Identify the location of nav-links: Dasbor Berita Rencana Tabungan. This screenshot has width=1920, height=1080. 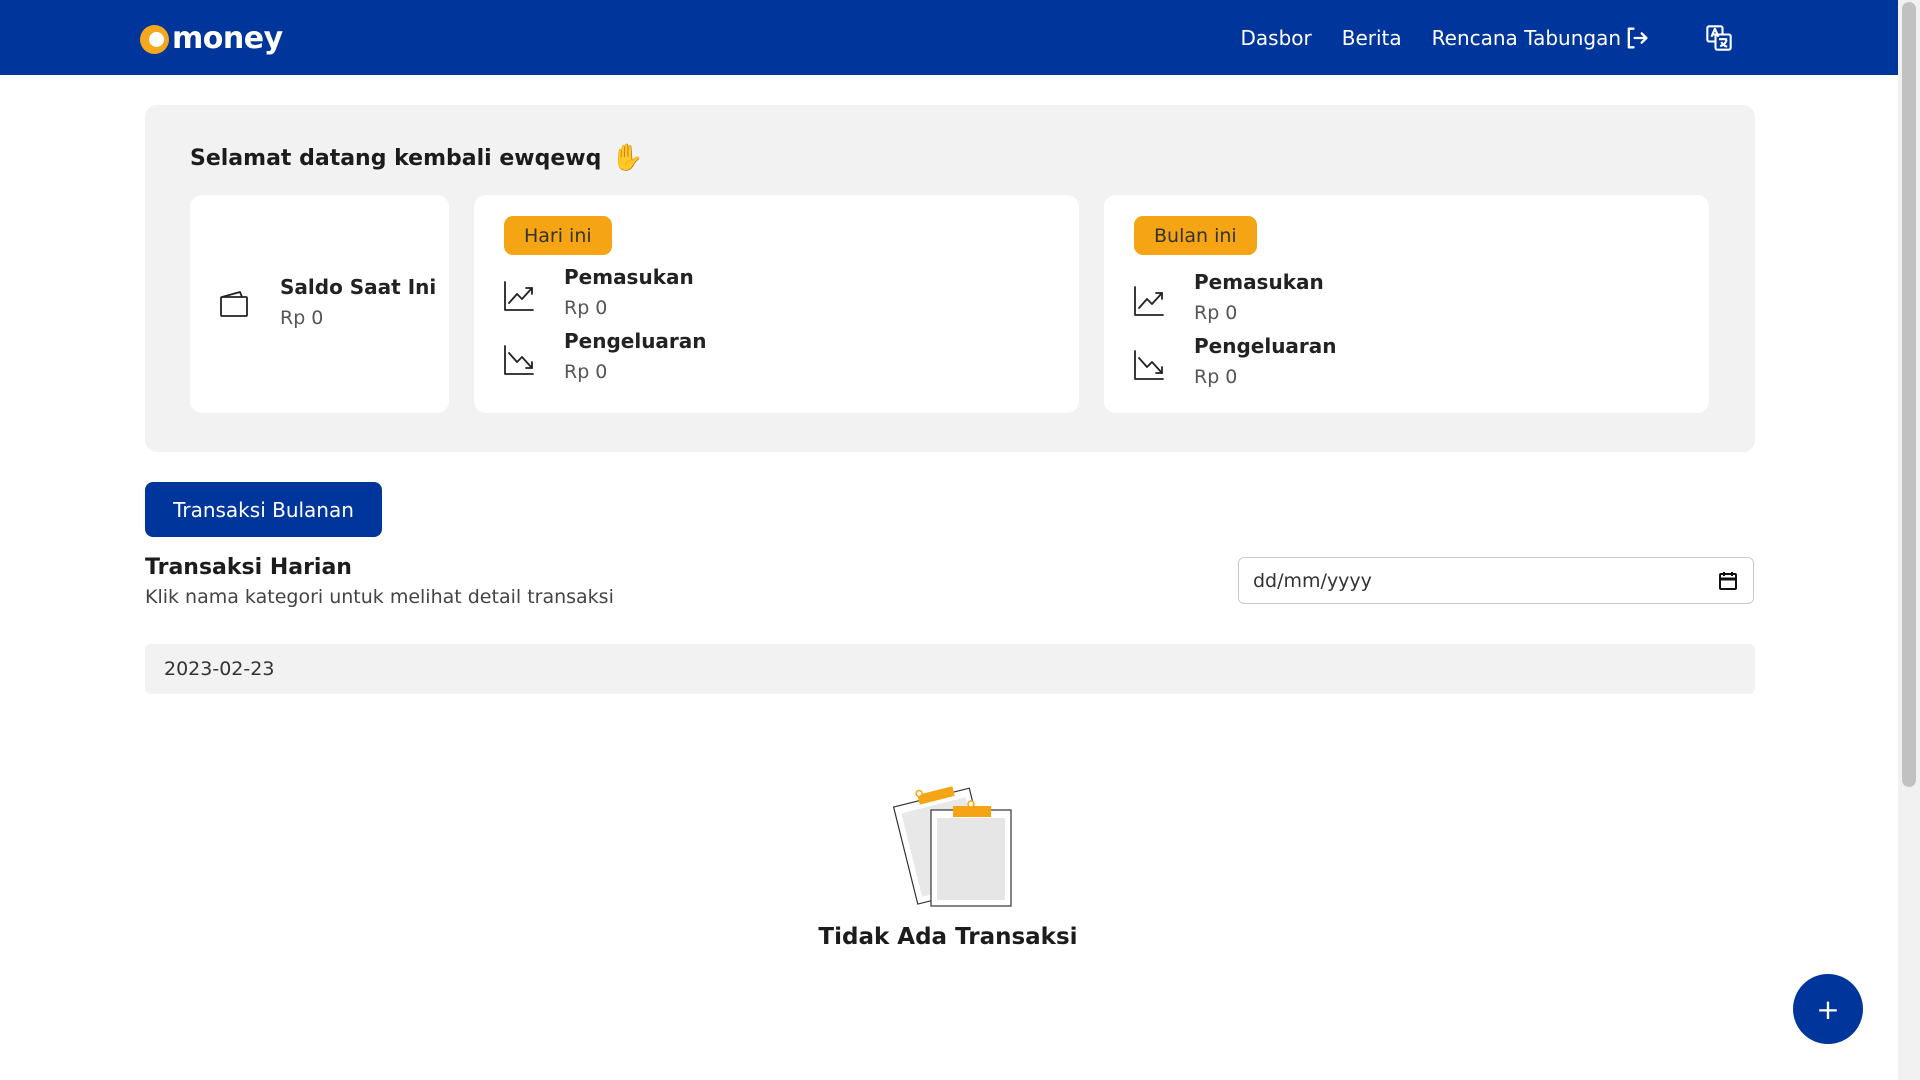
(1431, 37).